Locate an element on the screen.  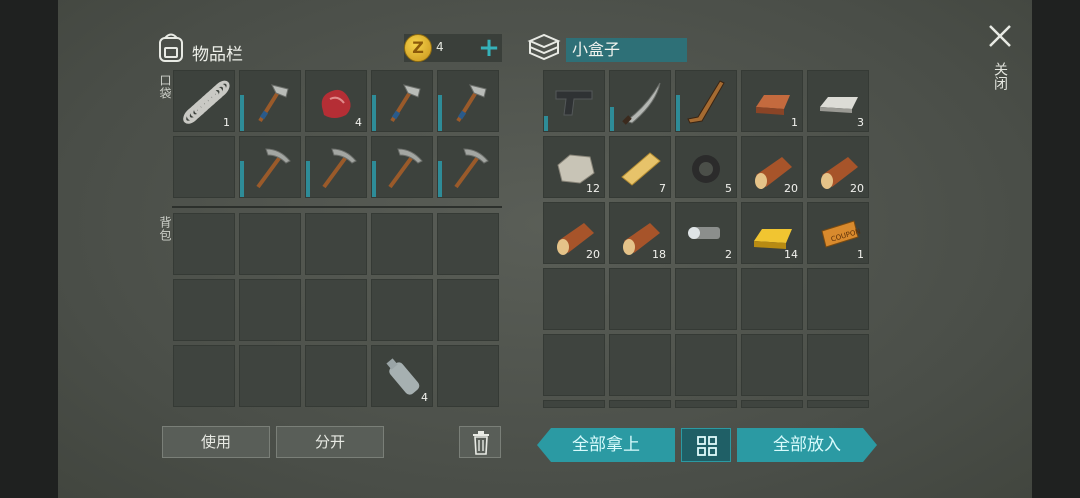
backpack-icon is located at coordinates (171, 47).